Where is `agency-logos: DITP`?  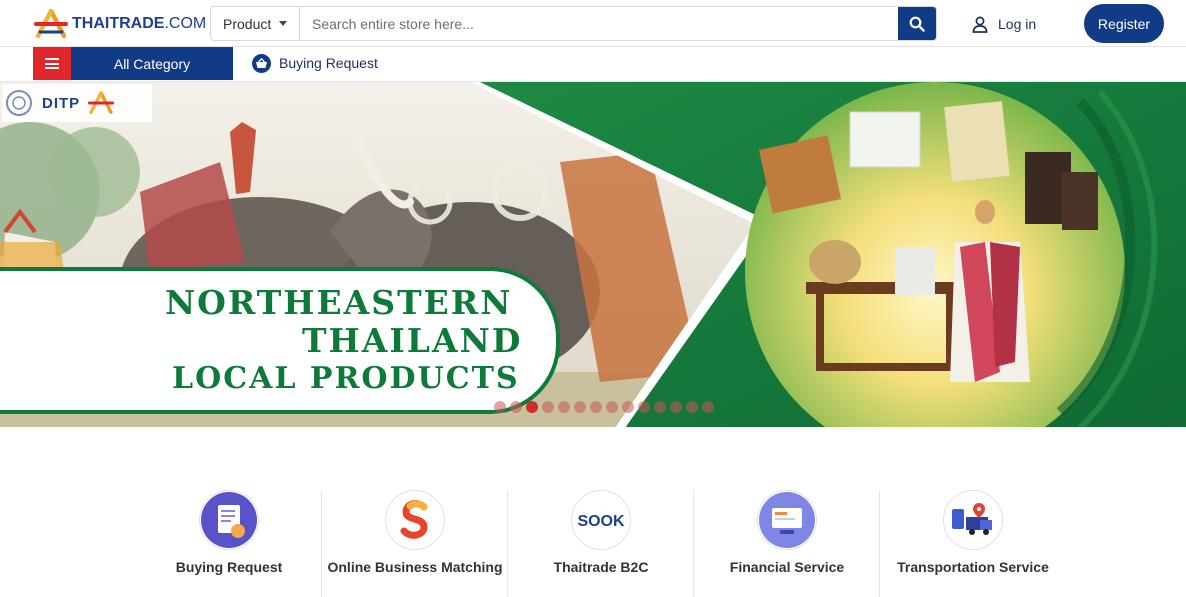 agency-logos: DITP is located at coordinates (77, 103).